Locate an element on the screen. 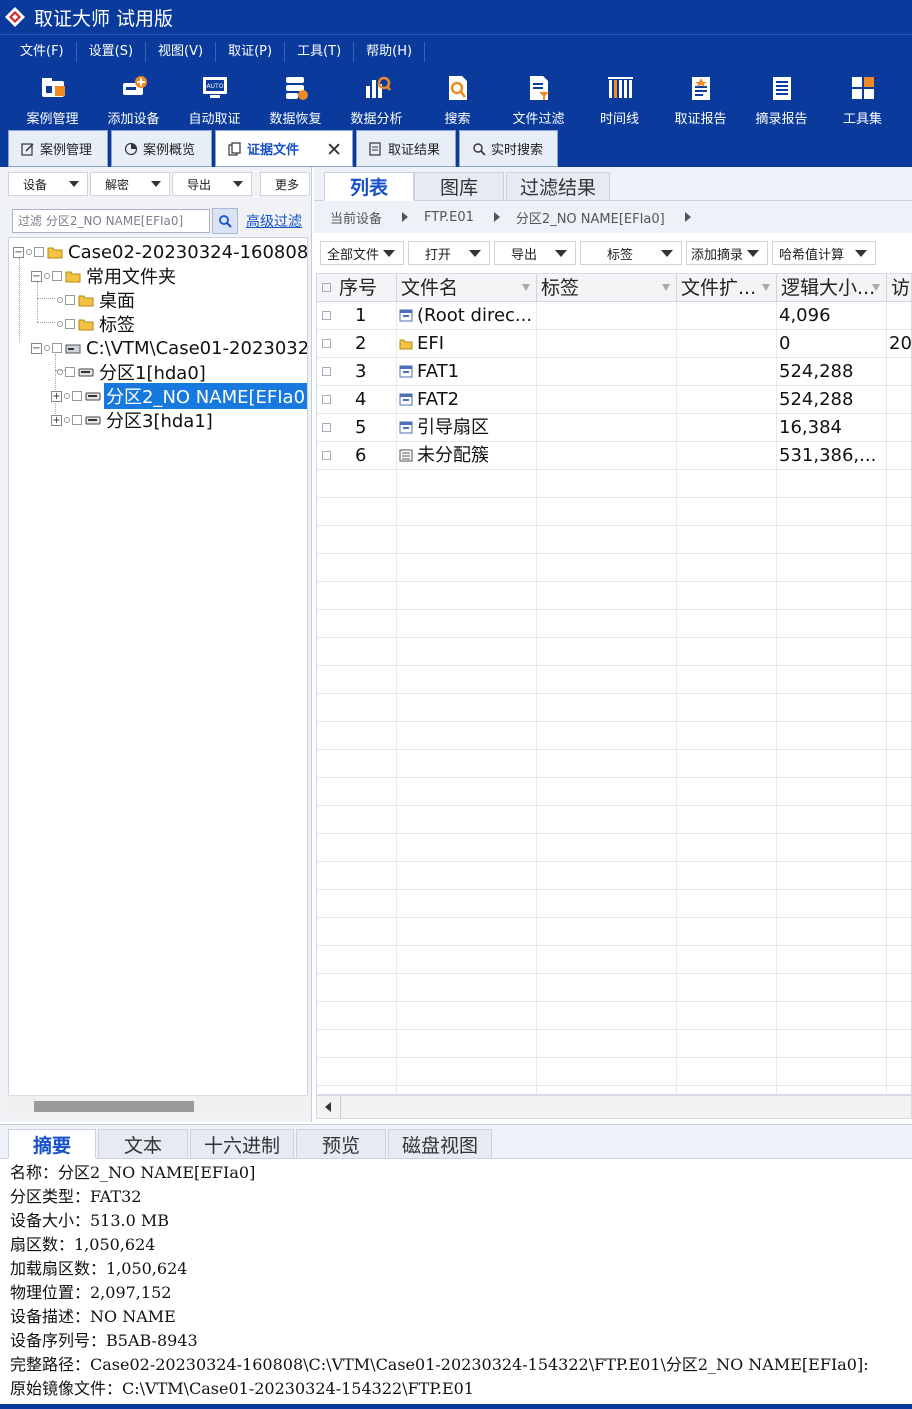 The height and width of the screenshot is (1409, 912). tree-horizontal-scrollbar is located at coordinates (158, 1106).